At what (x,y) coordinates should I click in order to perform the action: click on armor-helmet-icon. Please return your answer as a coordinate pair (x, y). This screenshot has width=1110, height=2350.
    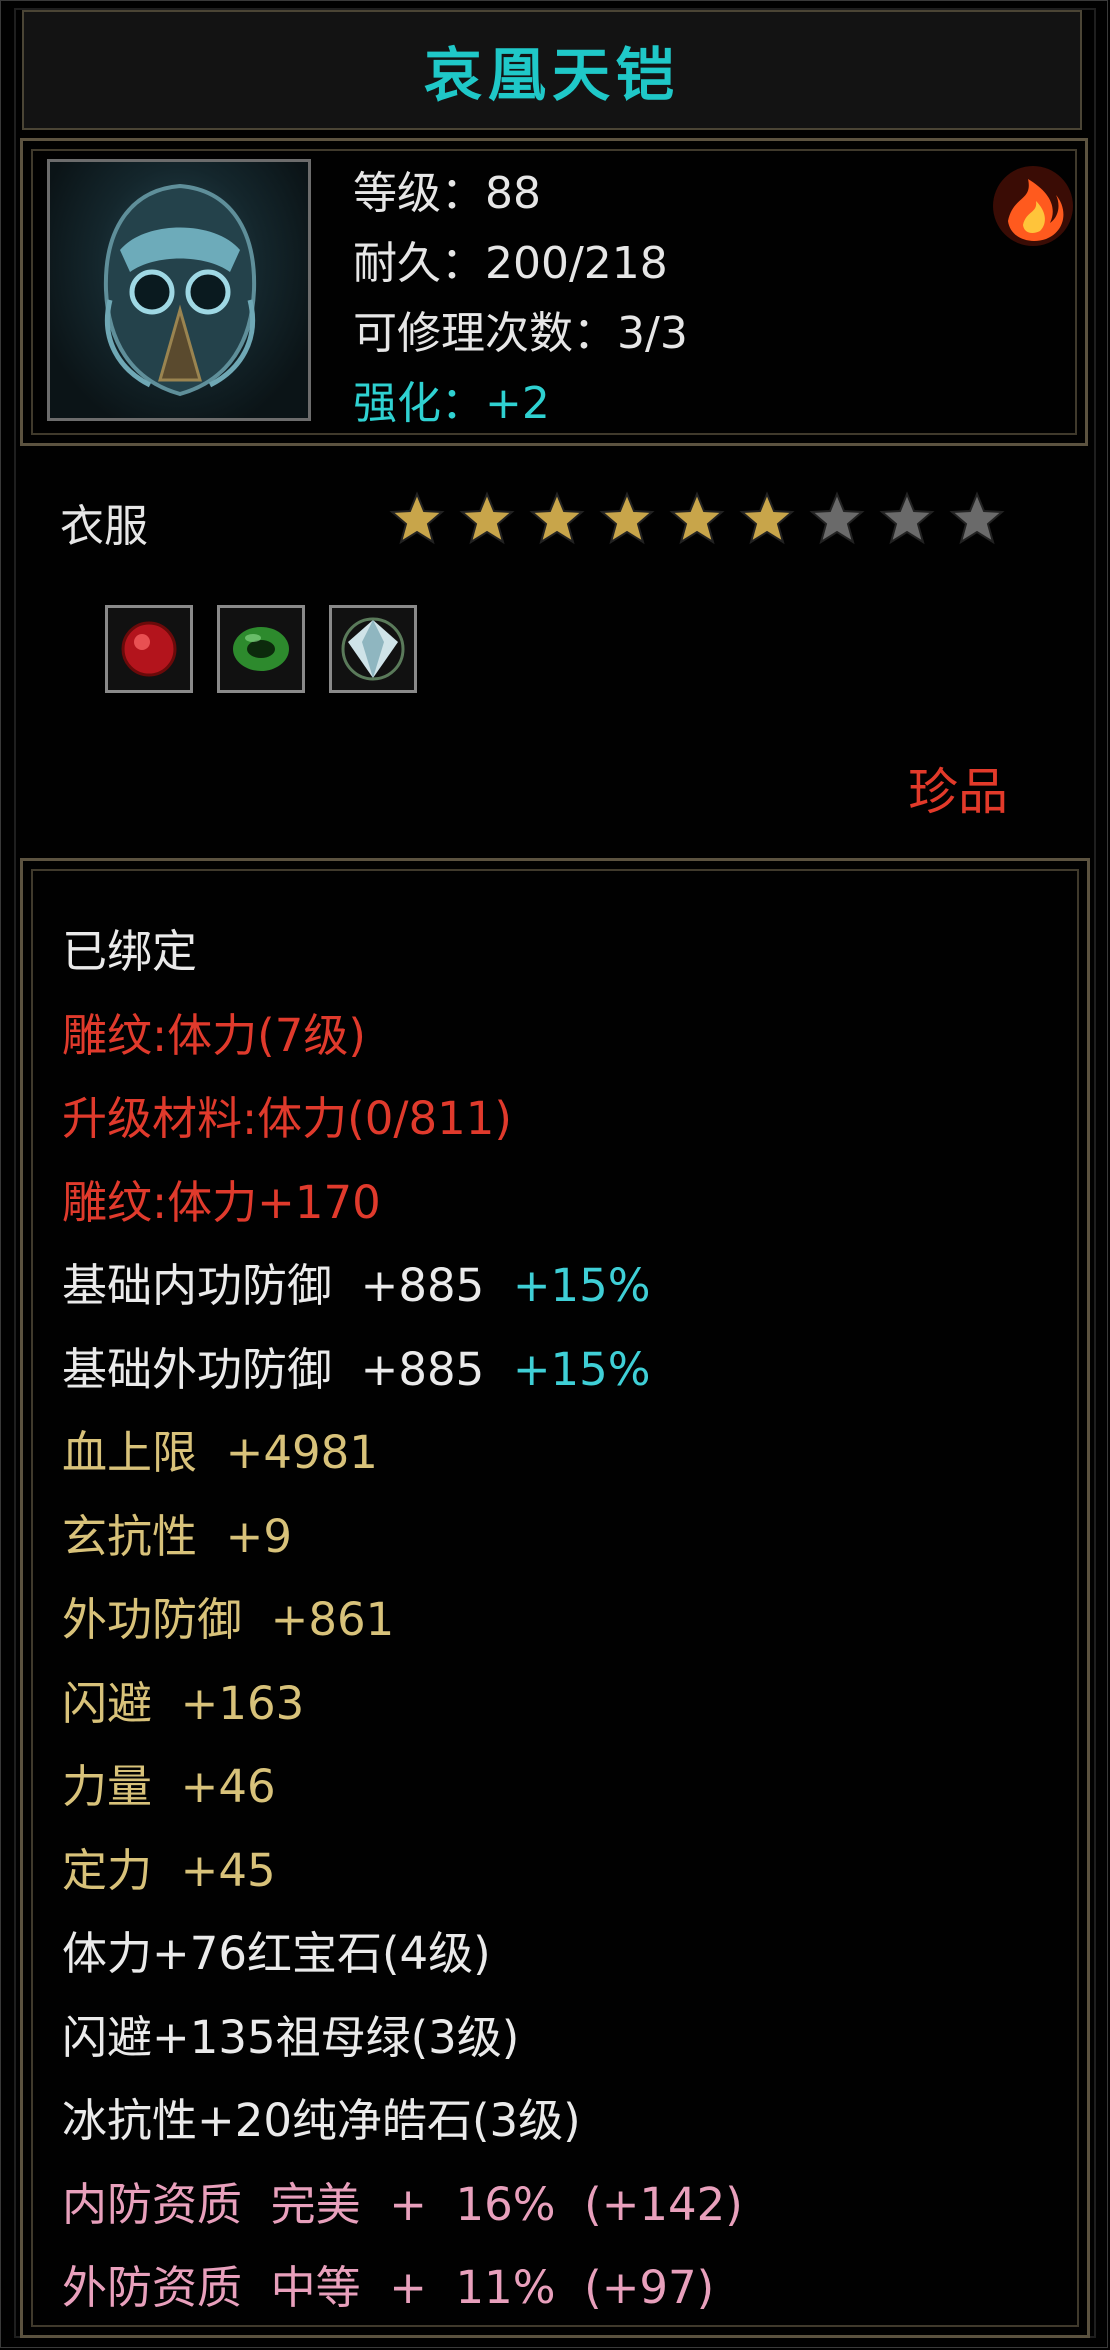
    Looking at the image, I should click on (179, 290).